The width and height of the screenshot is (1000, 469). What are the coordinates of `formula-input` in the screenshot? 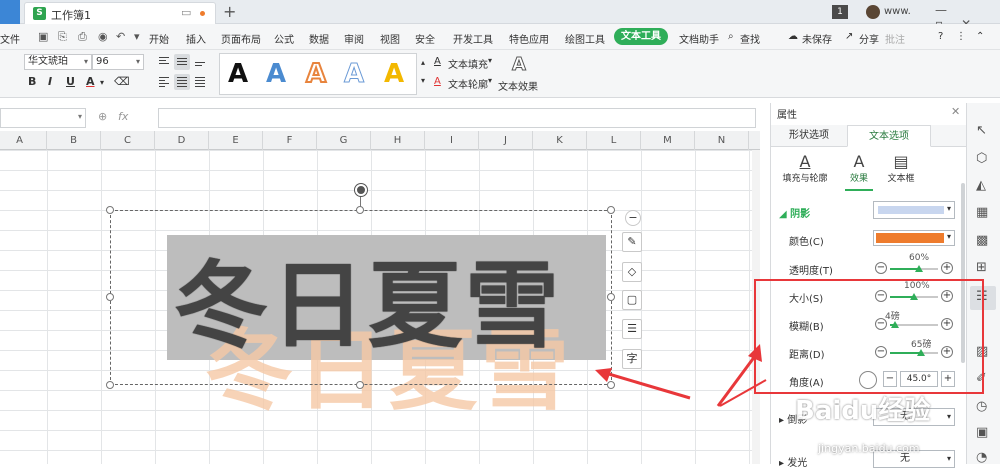 It's located at (457, 118).